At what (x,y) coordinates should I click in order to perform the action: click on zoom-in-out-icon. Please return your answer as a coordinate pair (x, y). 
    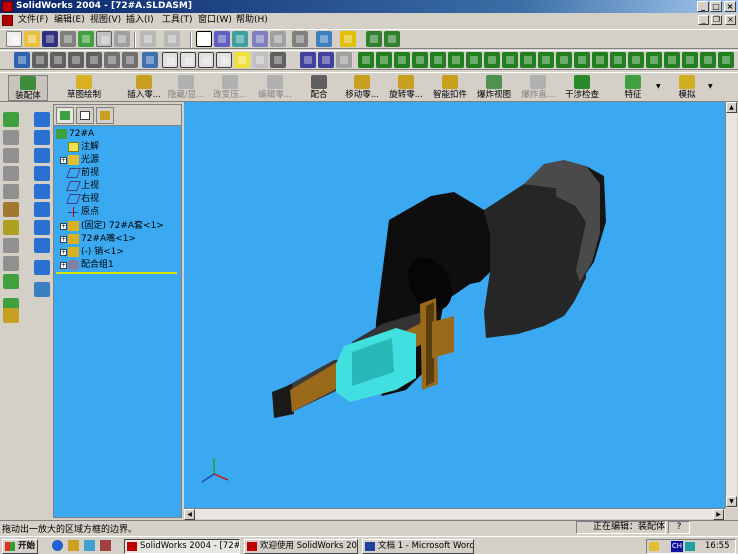
    Looking at the image, I should click on (76, 60).